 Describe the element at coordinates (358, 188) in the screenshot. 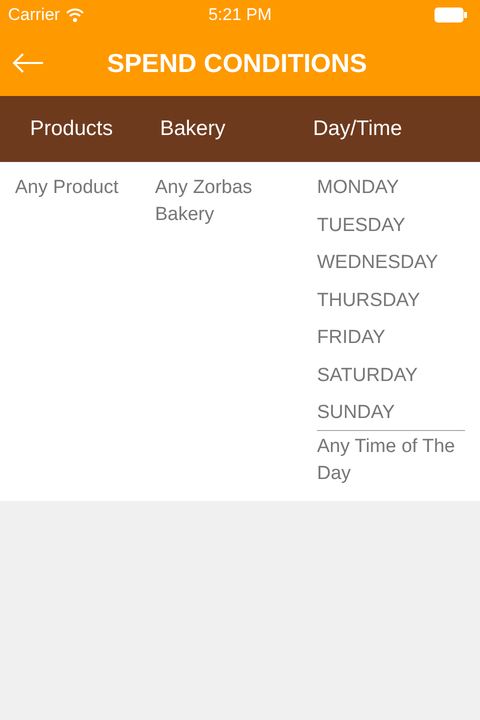

I see `day-label: MONDAY` at that location.